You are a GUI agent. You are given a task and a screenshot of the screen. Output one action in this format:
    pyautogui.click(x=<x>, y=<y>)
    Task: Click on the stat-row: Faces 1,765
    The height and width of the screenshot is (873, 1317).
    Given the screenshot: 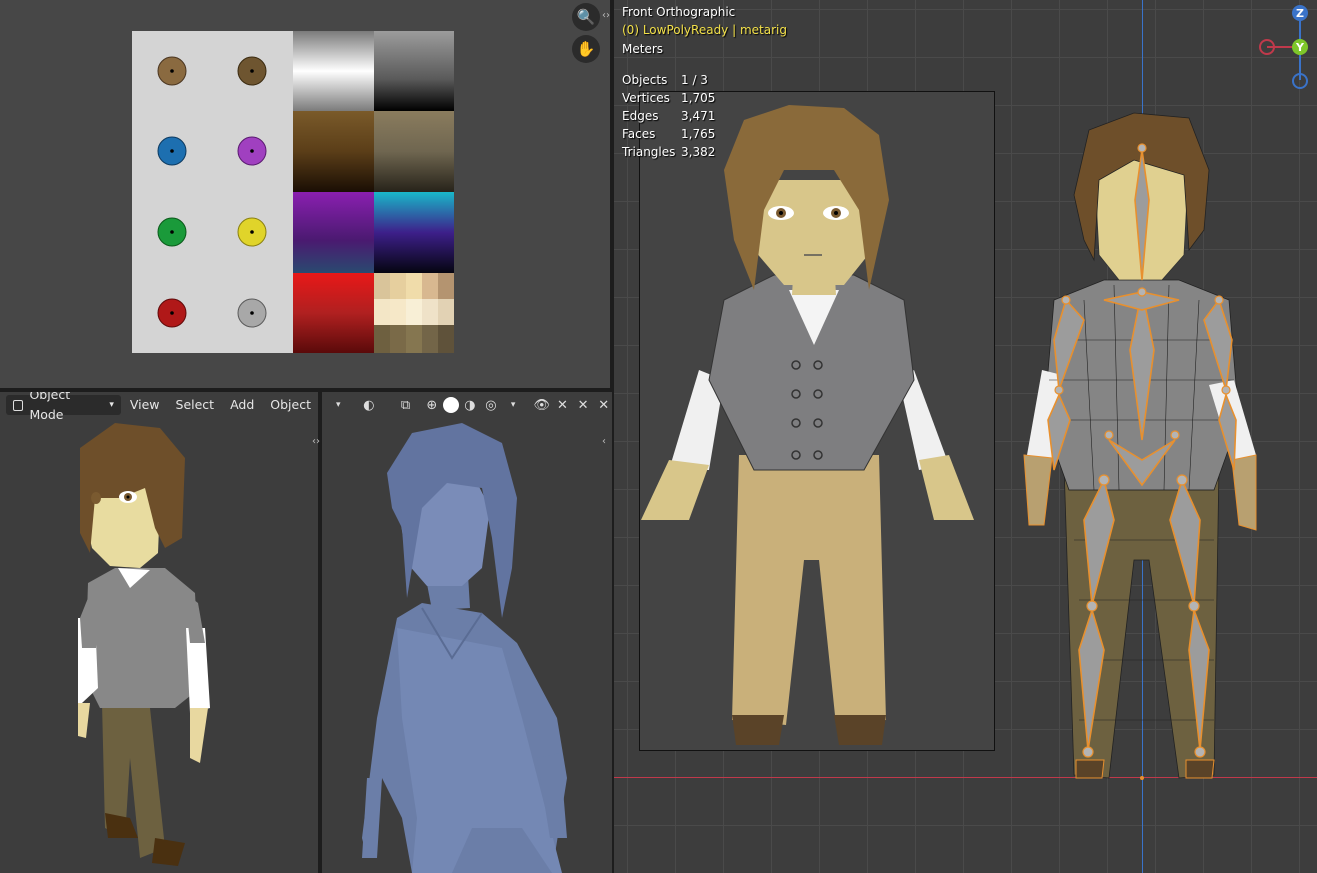 What is the action you would take?
    pyautogui.click(x=668, y=134)
    